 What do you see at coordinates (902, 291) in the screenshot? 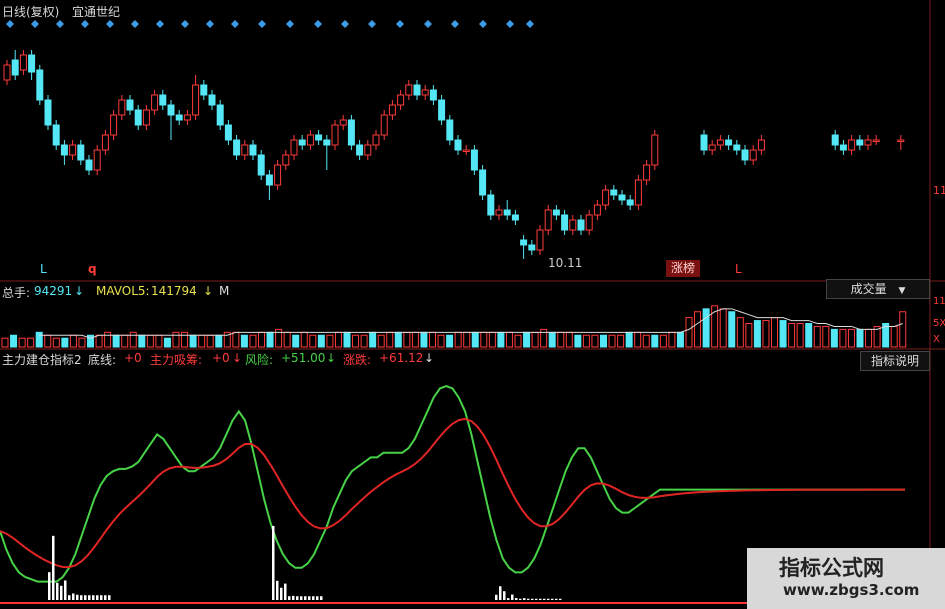
I see `caret-down-icon: ▼` at bounding box center [902, 291].